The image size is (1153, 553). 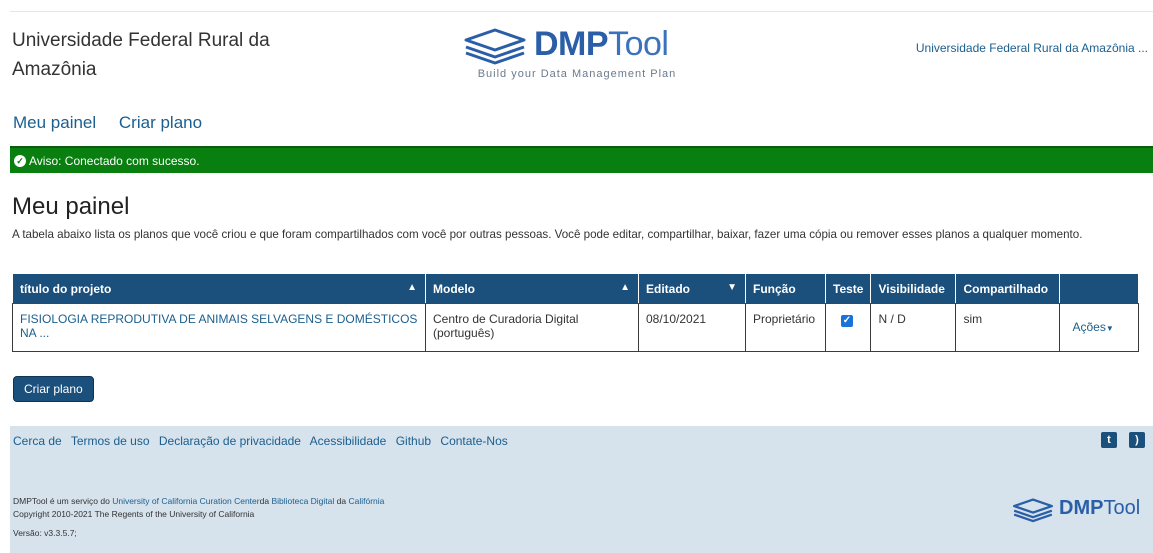 What do you see at coordinates (1008, 288) in the screenshot?
I see `col-shared-header: Compartilhado` at bounding box center [1008, 288].